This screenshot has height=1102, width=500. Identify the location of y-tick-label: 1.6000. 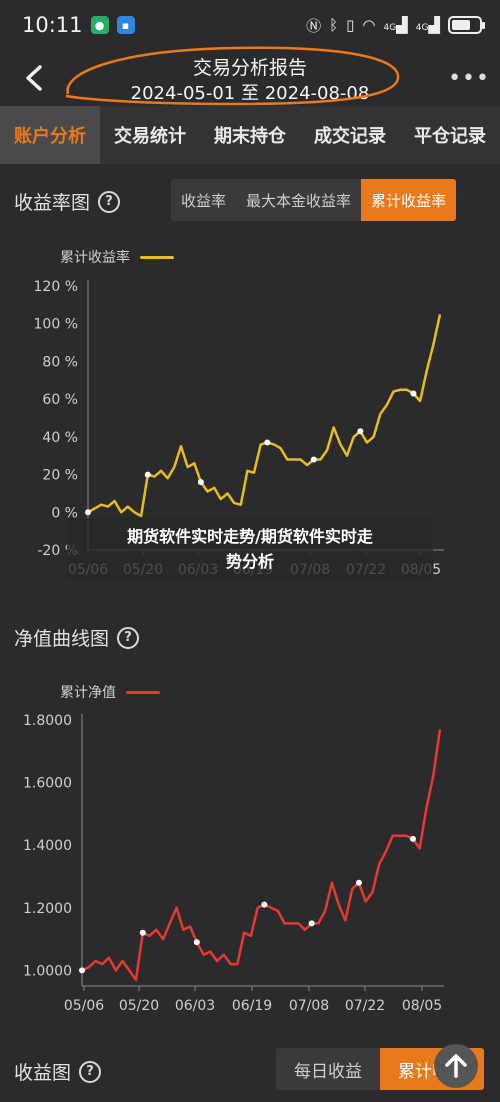
(47, 784).